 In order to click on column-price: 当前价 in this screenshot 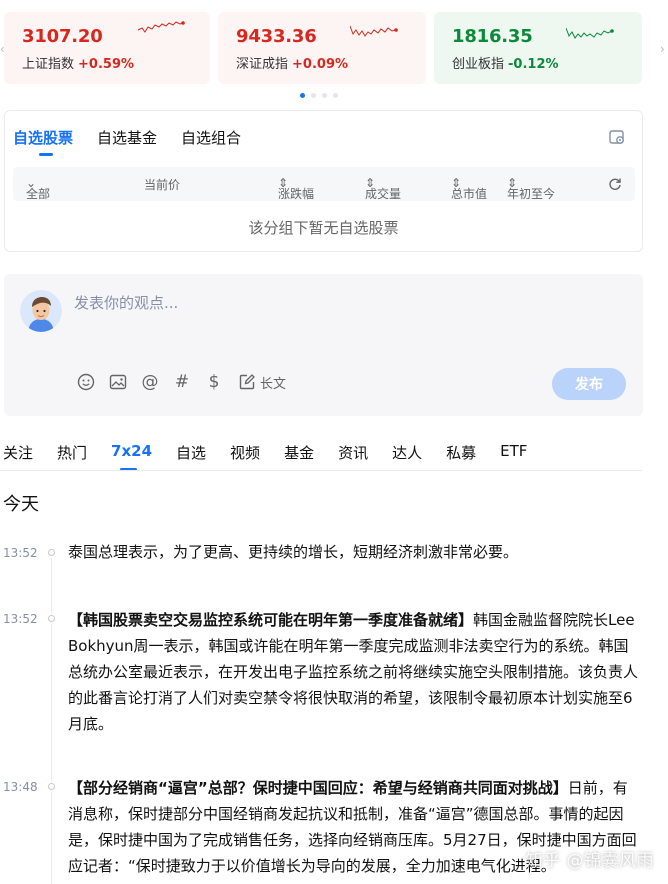, I will do `click(162, 184)`.